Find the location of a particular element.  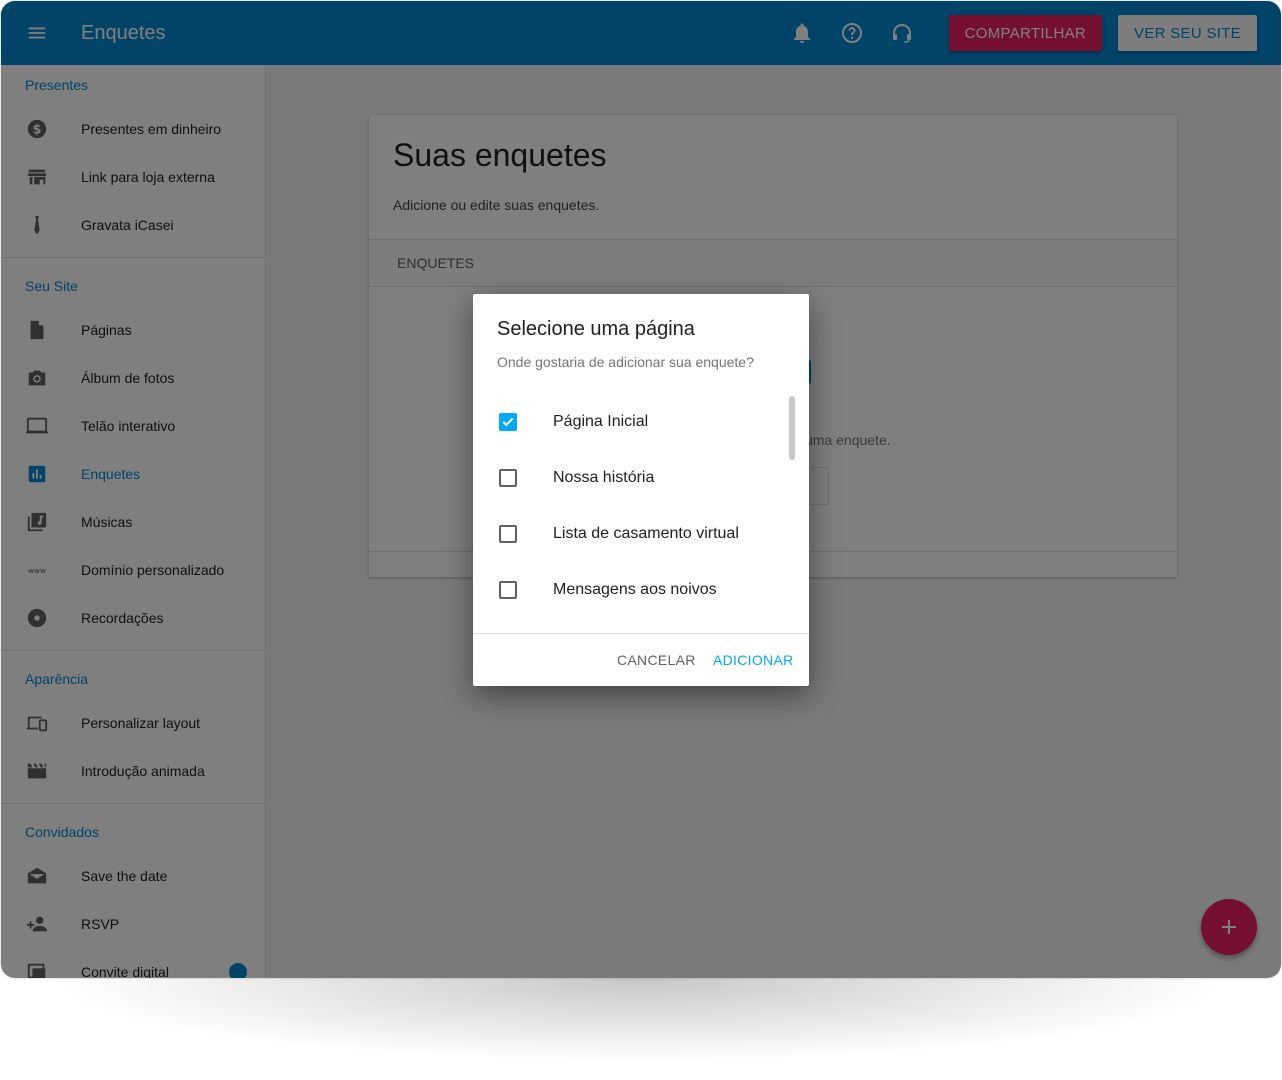

dialog-subtitle: Onde gostaria de adicionar sua enquete? is located at coordinates (625, 362).